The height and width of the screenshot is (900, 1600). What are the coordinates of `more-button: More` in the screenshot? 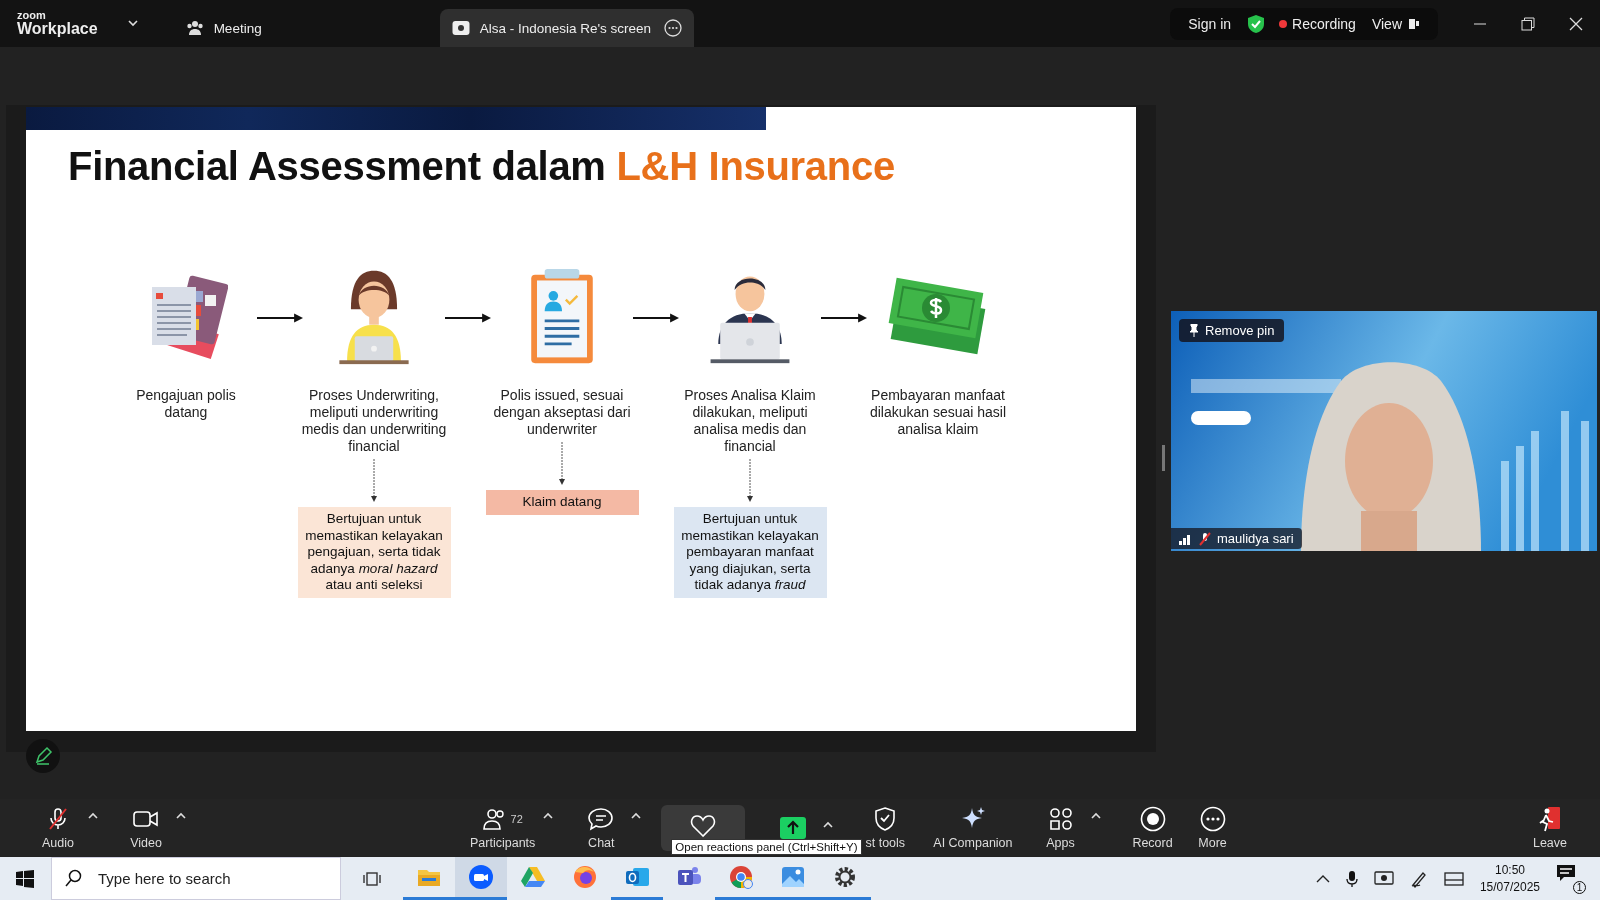 It's located at (1212, 827).